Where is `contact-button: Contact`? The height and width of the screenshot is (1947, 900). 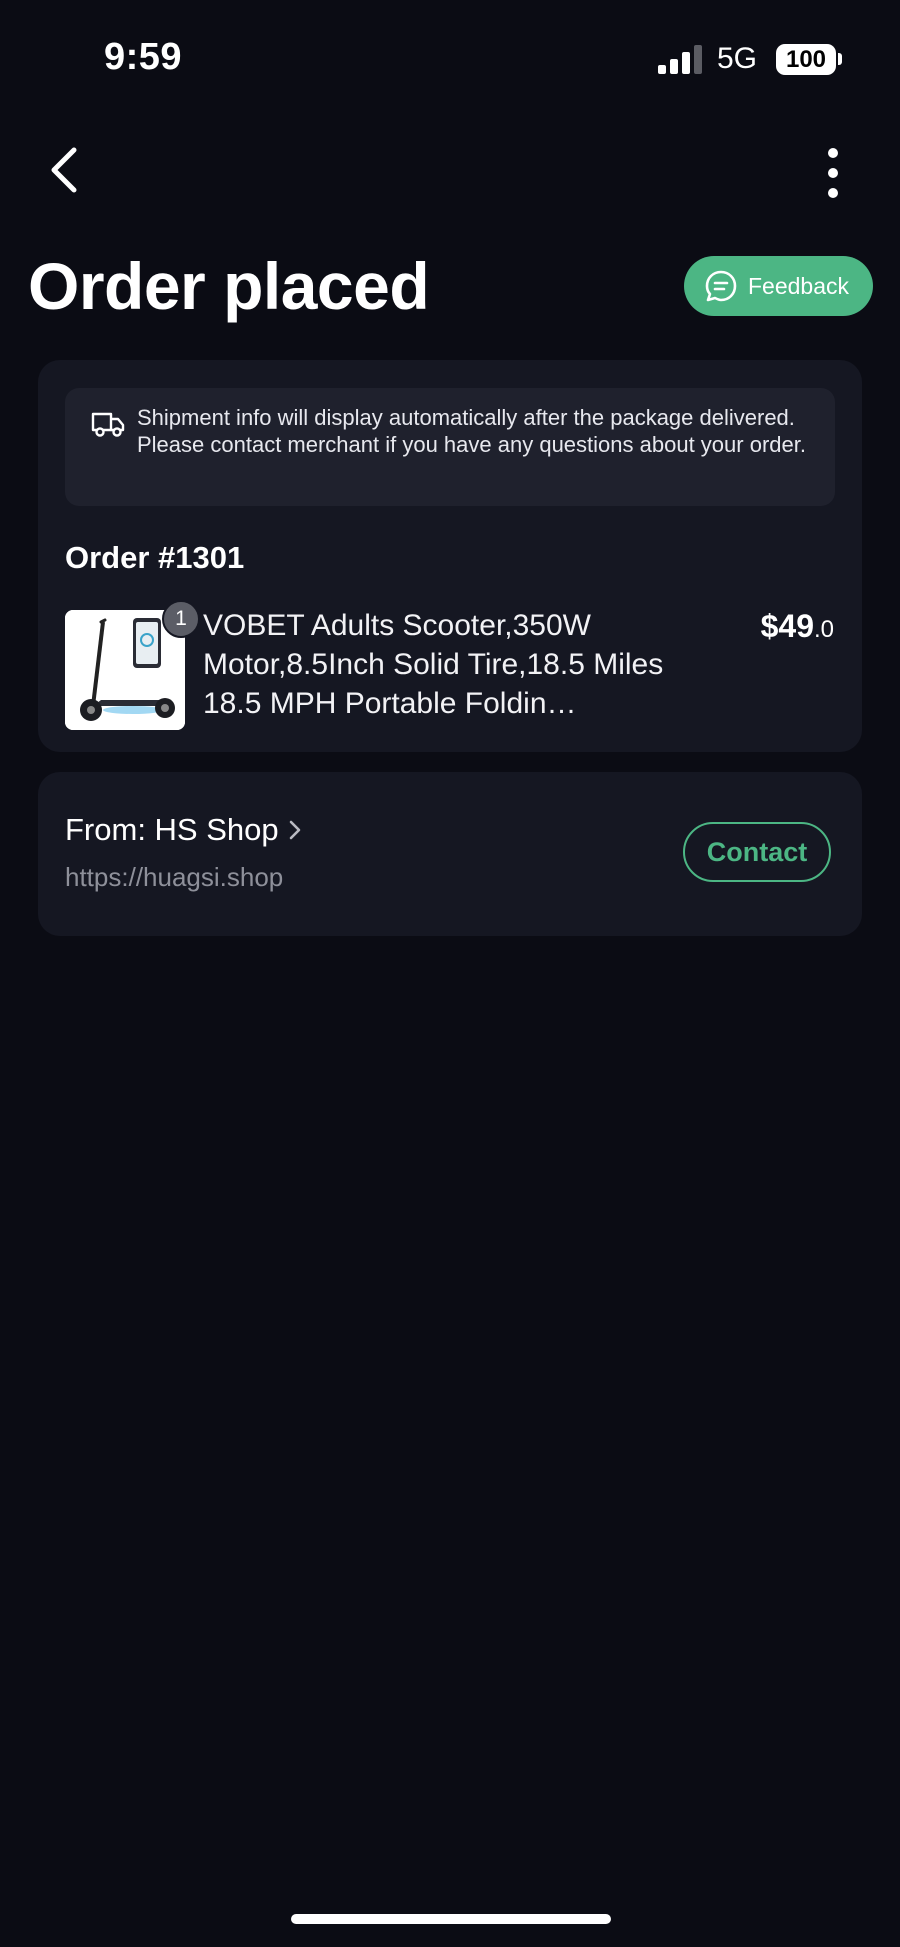 contact-button: Contact is located at coordinates (757, 852).